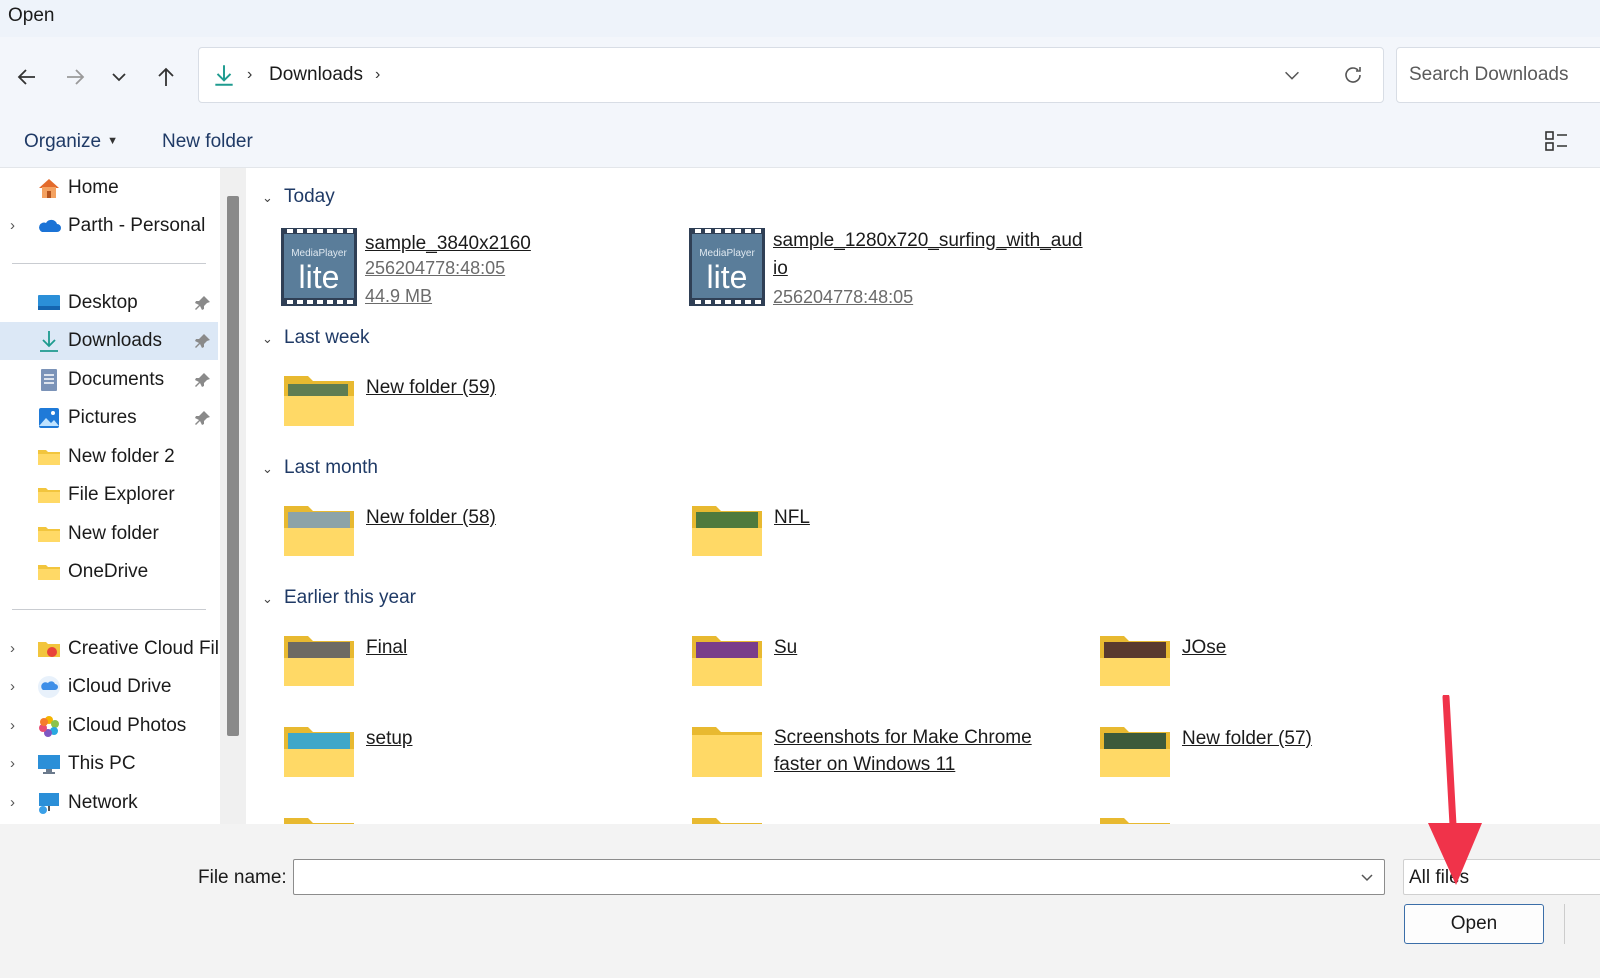 The height and width of the screenshot is (978, 1600). What do you see at coordinates (791, 75) in the screenshot?
I see `address-bar: › Downloads ›` at bounding box center [791, 75].